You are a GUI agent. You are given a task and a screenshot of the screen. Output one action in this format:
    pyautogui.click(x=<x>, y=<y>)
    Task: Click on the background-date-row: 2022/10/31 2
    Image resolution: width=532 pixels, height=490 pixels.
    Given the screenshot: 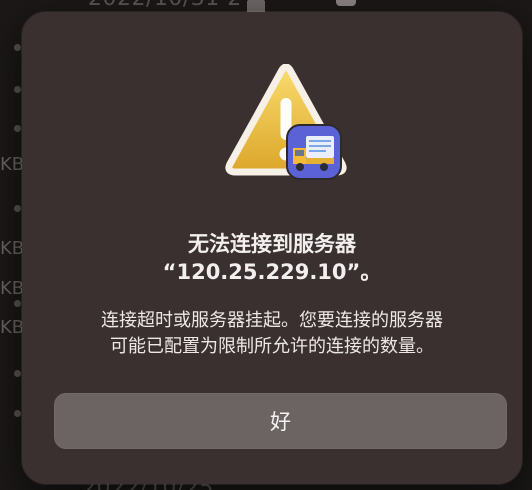 What is the action you would take?
    pyautogui.click(x=165, y=5)
    